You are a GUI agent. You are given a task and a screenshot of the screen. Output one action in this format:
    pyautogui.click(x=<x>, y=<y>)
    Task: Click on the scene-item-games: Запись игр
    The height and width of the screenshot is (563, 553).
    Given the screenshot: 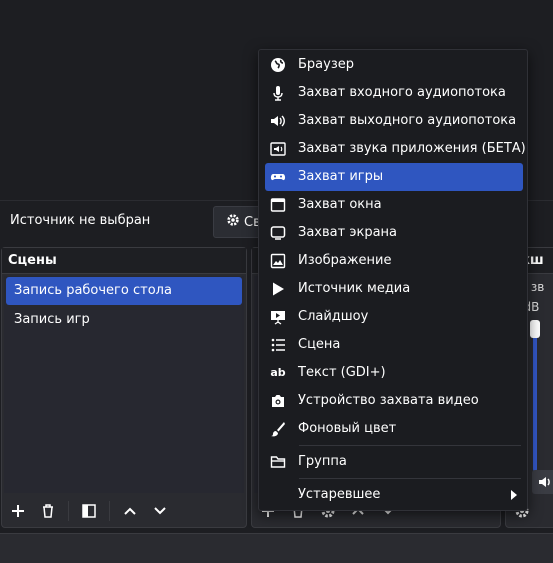 What is the action you would take?
    pyautogui.click(x=124, y=320)
    